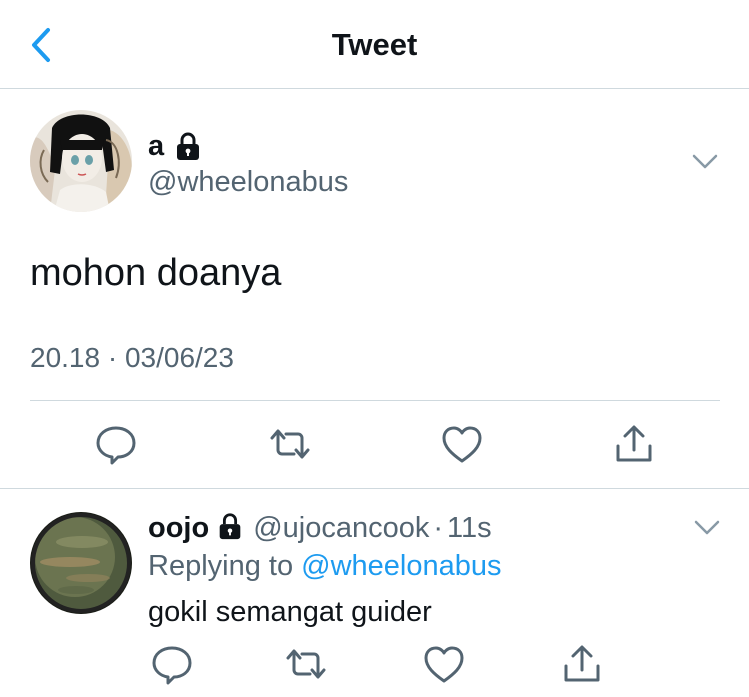 The image size is (749, 697). I want to click on username: @wheelonabus, so click(248, 182).